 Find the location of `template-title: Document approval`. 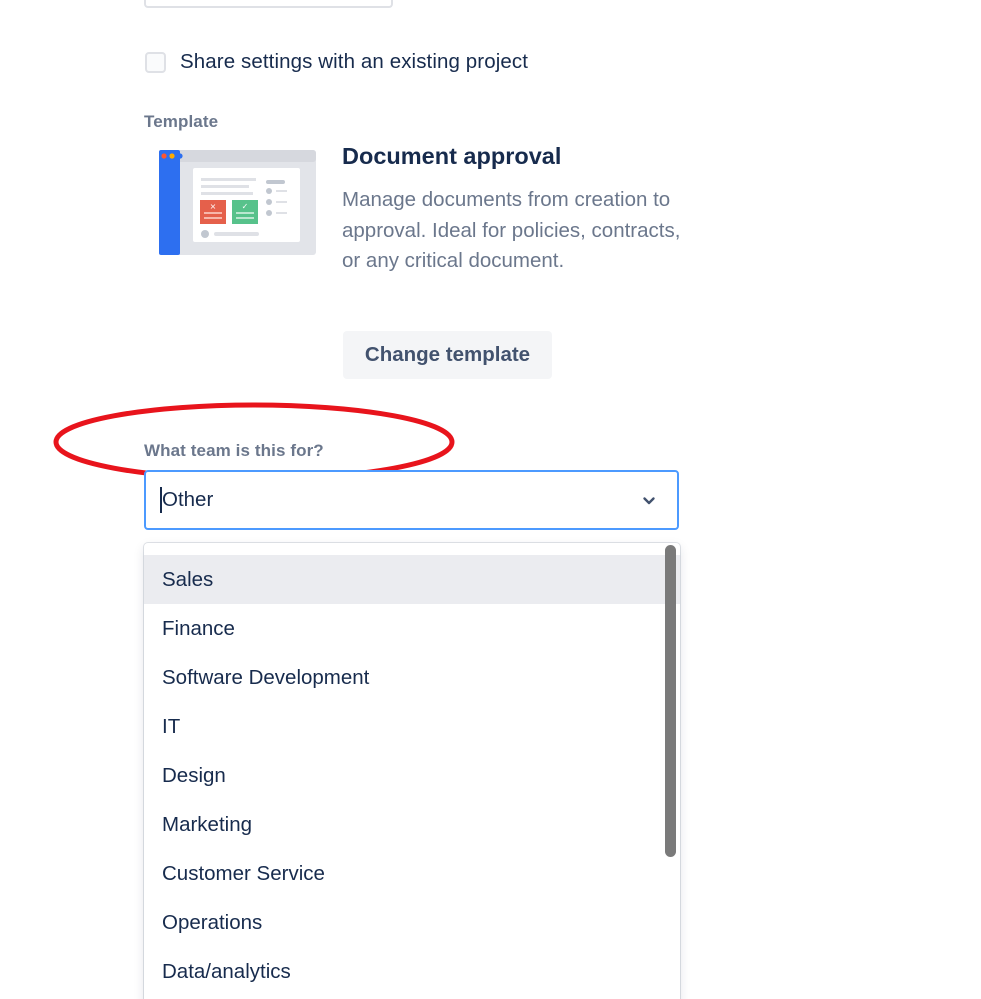

template-title: Document approval is located at coordinates (452, 156).